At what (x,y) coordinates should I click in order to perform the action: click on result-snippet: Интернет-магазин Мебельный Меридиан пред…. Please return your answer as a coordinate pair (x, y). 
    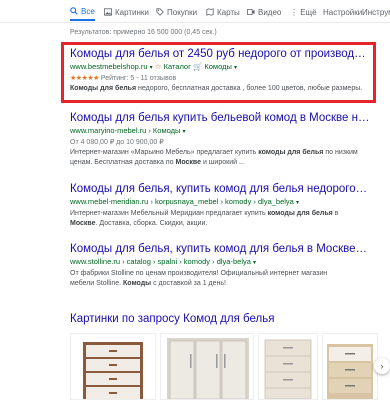
    Looking at the image, I should click on (204, 218).